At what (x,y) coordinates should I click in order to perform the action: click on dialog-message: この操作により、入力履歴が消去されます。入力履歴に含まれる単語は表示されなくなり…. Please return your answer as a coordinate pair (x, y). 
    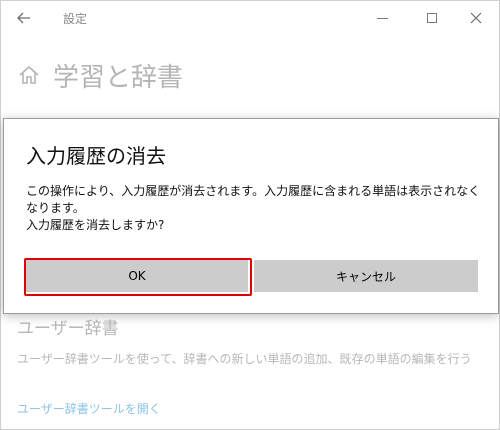
    Looking at the image, I should click on (253, 208).